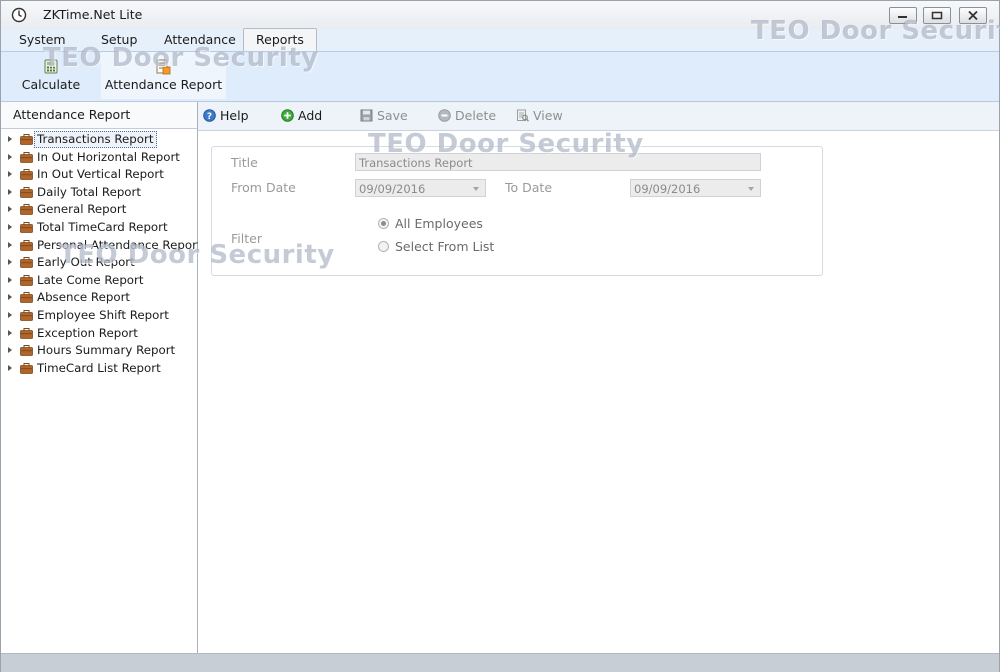  Describe the element at coordinates (523, 115) in the screenshot. I see `view-icon` at that location.